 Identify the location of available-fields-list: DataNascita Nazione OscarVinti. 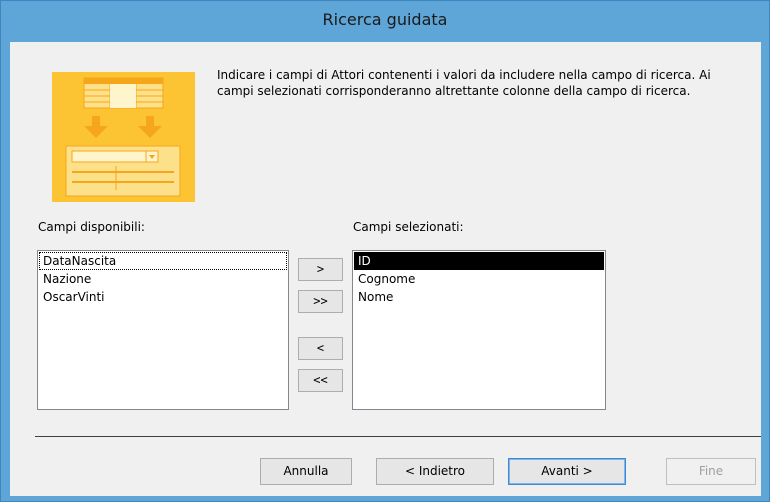
(163, 330).